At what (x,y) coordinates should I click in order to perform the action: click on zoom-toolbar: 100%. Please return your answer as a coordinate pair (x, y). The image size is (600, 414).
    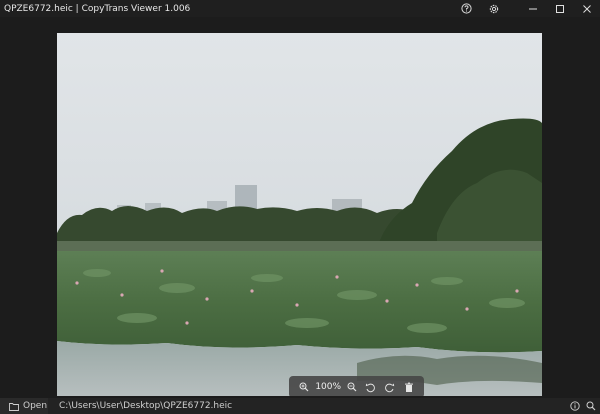
    Looking at the image, I should click on (356, 386).